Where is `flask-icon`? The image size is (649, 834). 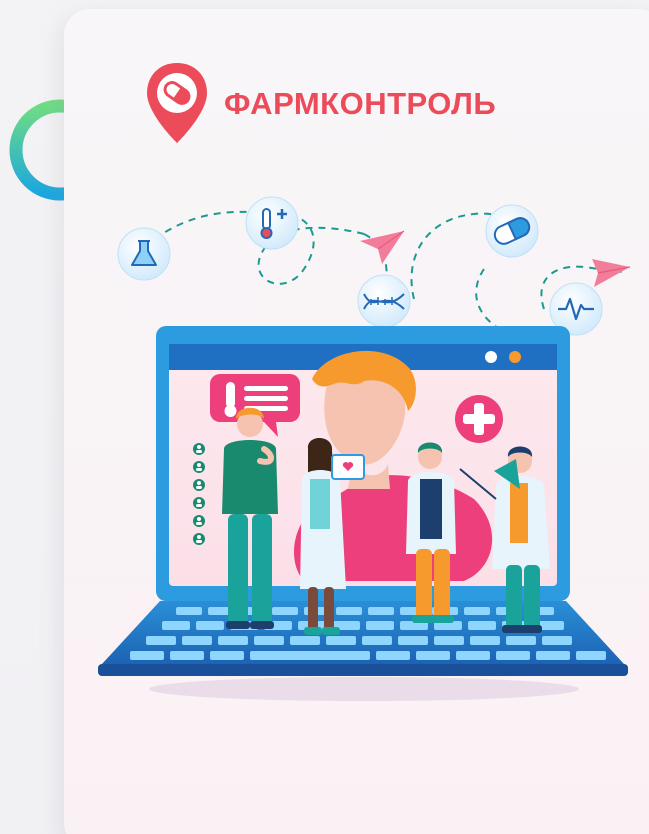
flask-icon is located at coordinates (144, 254).